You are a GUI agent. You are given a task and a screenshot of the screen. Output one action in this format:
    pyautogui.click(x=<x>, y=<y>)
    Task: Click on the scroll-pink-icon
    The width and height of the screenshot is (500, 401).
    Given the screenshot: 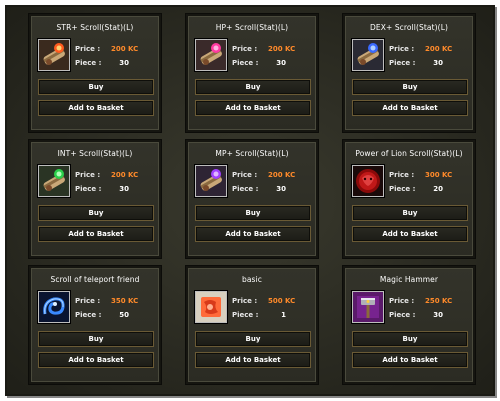 What is the action you would take?
    pyautogui.click(x=211, y=55)
    